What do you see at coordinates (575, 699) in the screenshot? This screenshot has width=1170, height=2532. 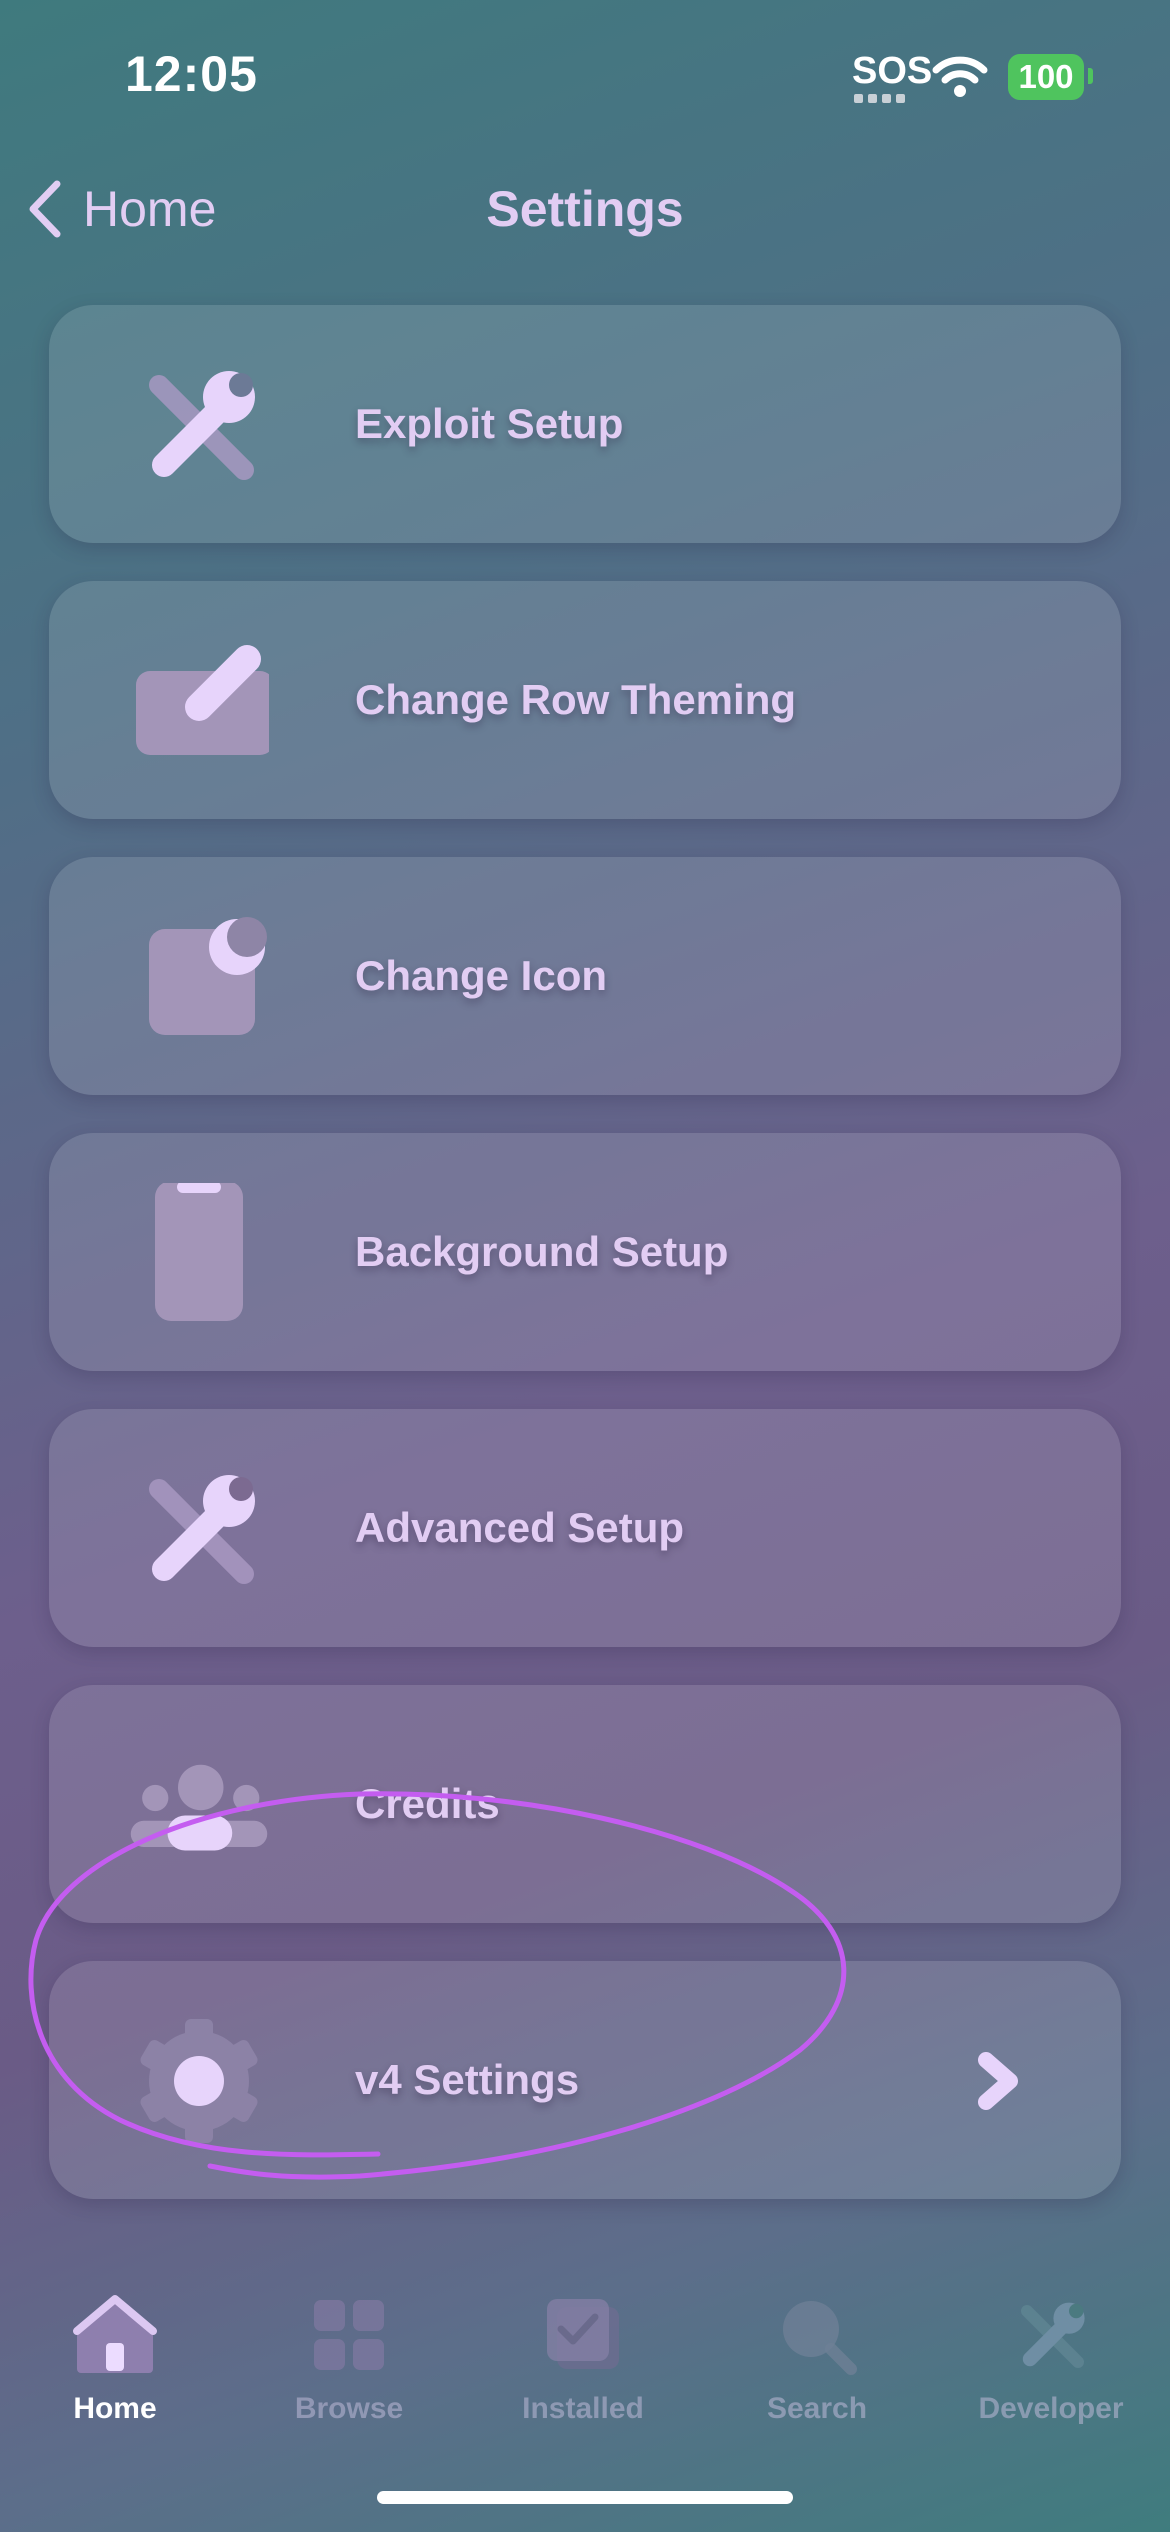 I see `row-label: Change Row Theming` at bounding box center [575, 699].